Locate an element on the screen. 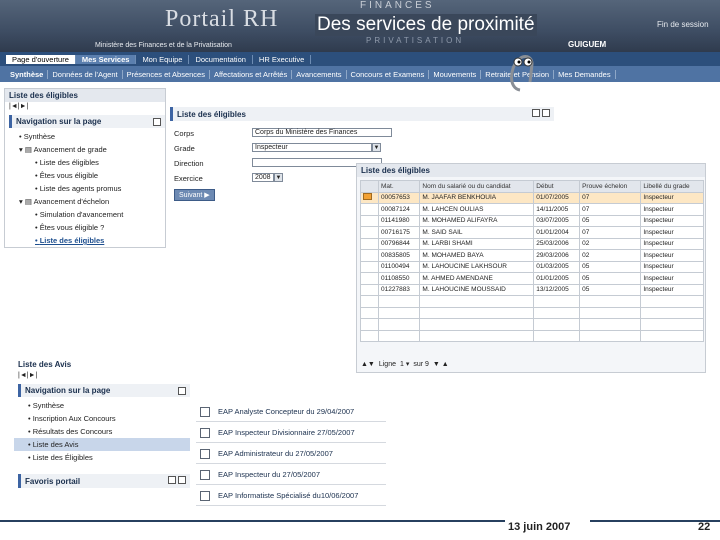 The width and height of the screenshot is (720, 540). maximize-icon is located at coordinates (546, 113).